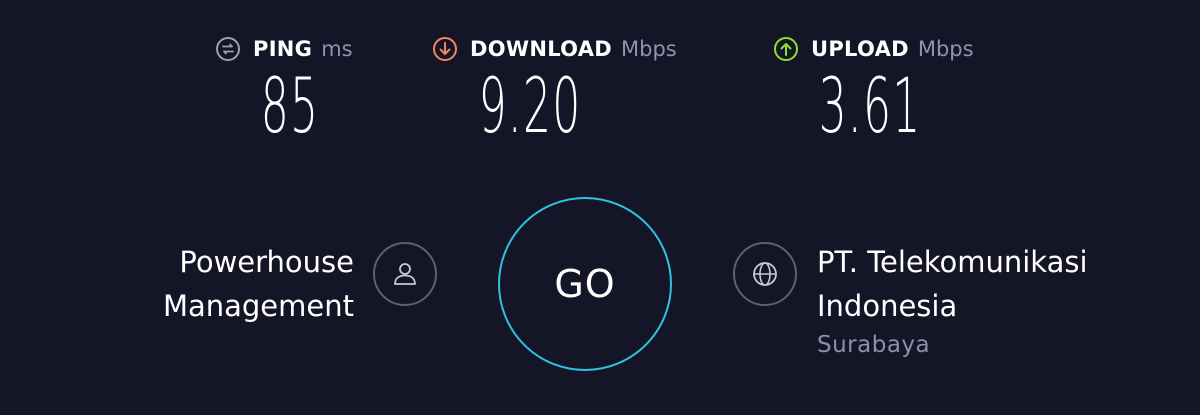 The image size is (1200, 415). Describe the element at coordinates (228, 49) in the screenshot. I see `ping-icon` at that location.